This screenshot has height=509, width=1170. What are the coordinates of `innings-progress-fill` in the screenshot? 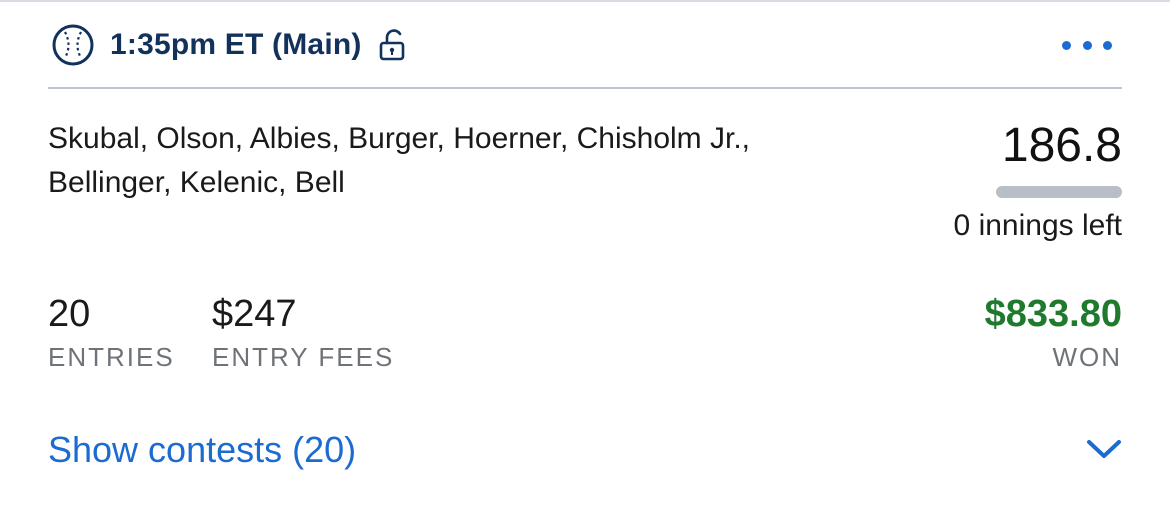 It's located at (1059, 192).